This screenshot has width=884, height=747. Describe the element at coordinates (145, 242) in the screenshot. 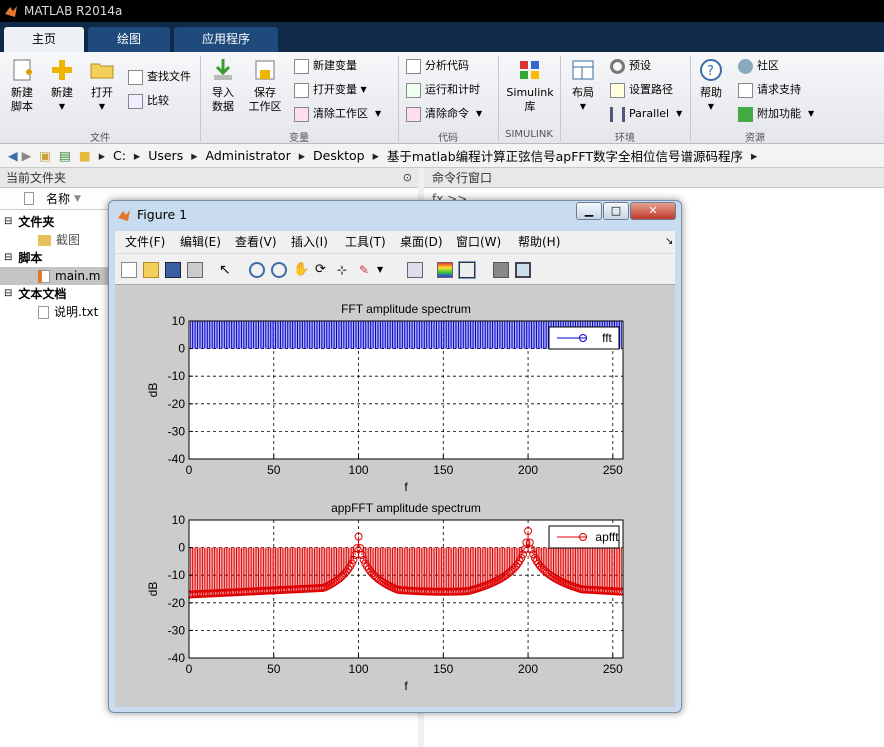

I see `menu-file: 文件(F)` at that location.